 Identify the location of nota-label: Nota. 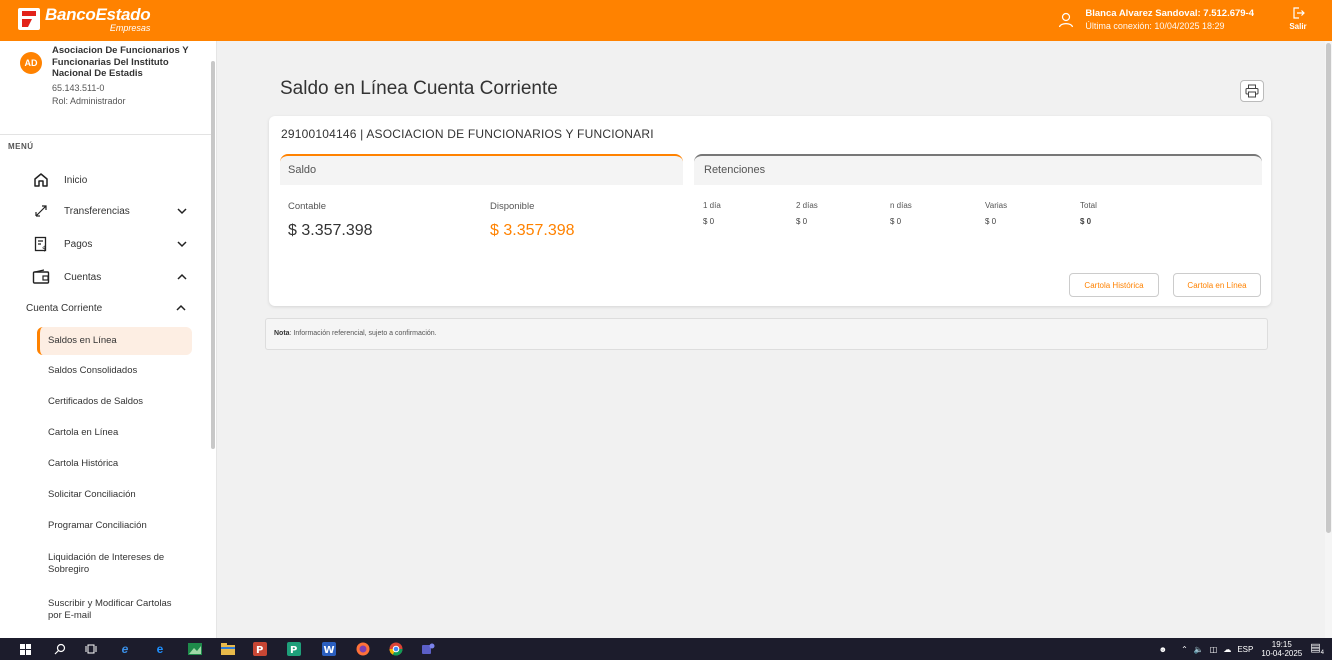
(282, 333).